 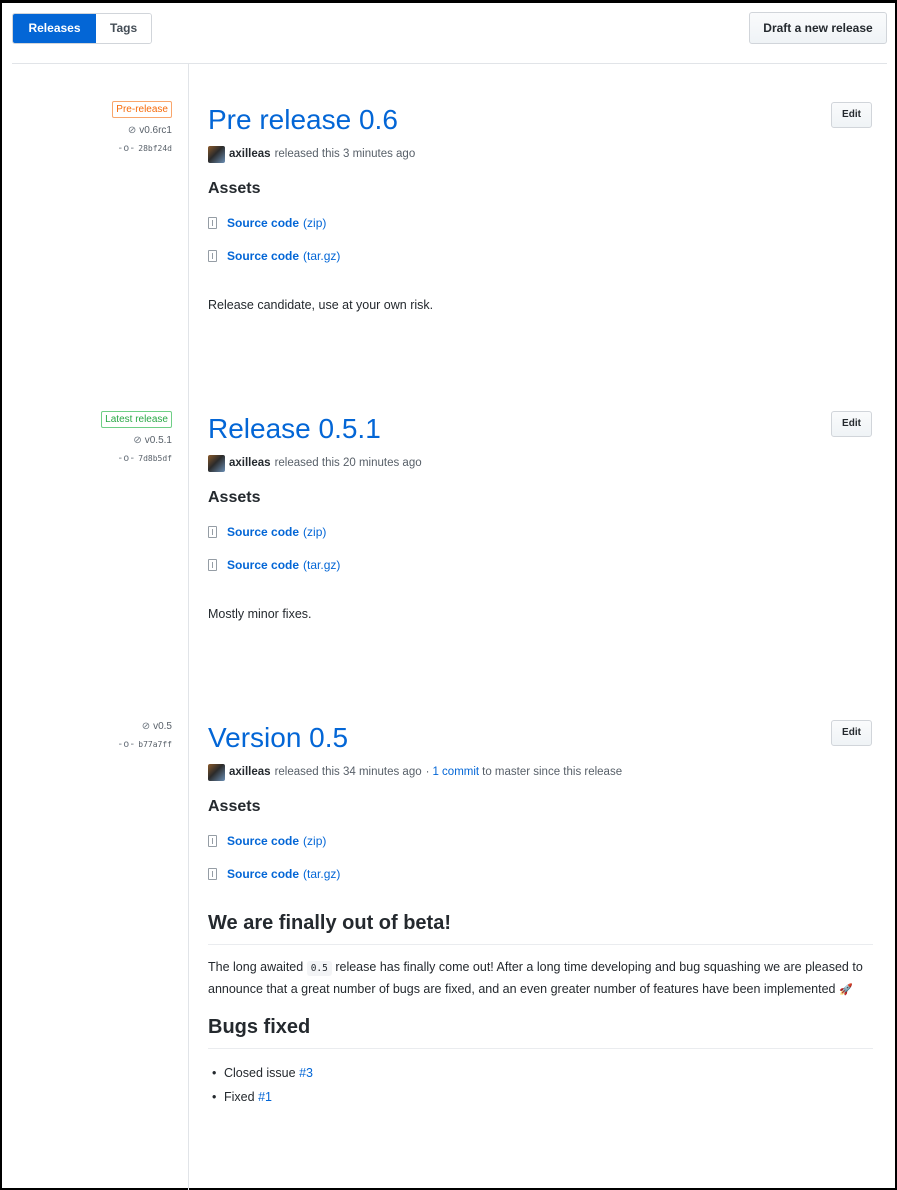 What do you see at coordinates (540, 928) in the screenshot?
I see `notes-heading: We are finally out of beta!` at bounding box center [540, 928].